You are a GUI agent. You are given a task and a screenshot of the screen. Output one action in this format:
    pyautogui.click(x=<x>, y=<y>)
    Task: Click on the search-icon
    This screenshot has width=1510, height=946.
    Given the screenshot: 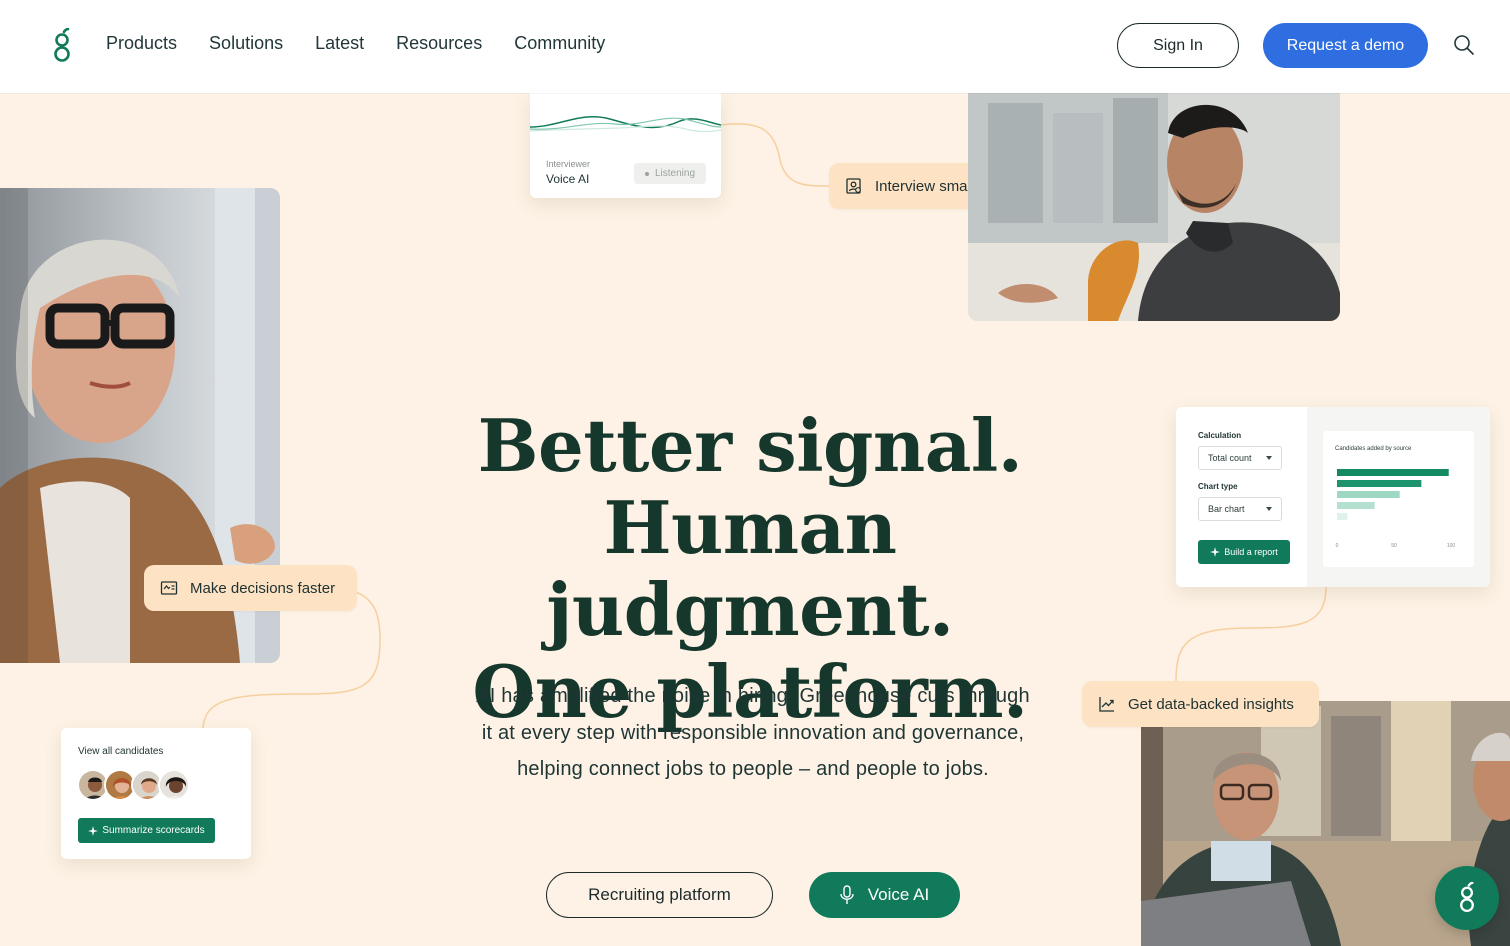 What is the action you would take?
    pyautogui.click(x=1464, y=45)
    